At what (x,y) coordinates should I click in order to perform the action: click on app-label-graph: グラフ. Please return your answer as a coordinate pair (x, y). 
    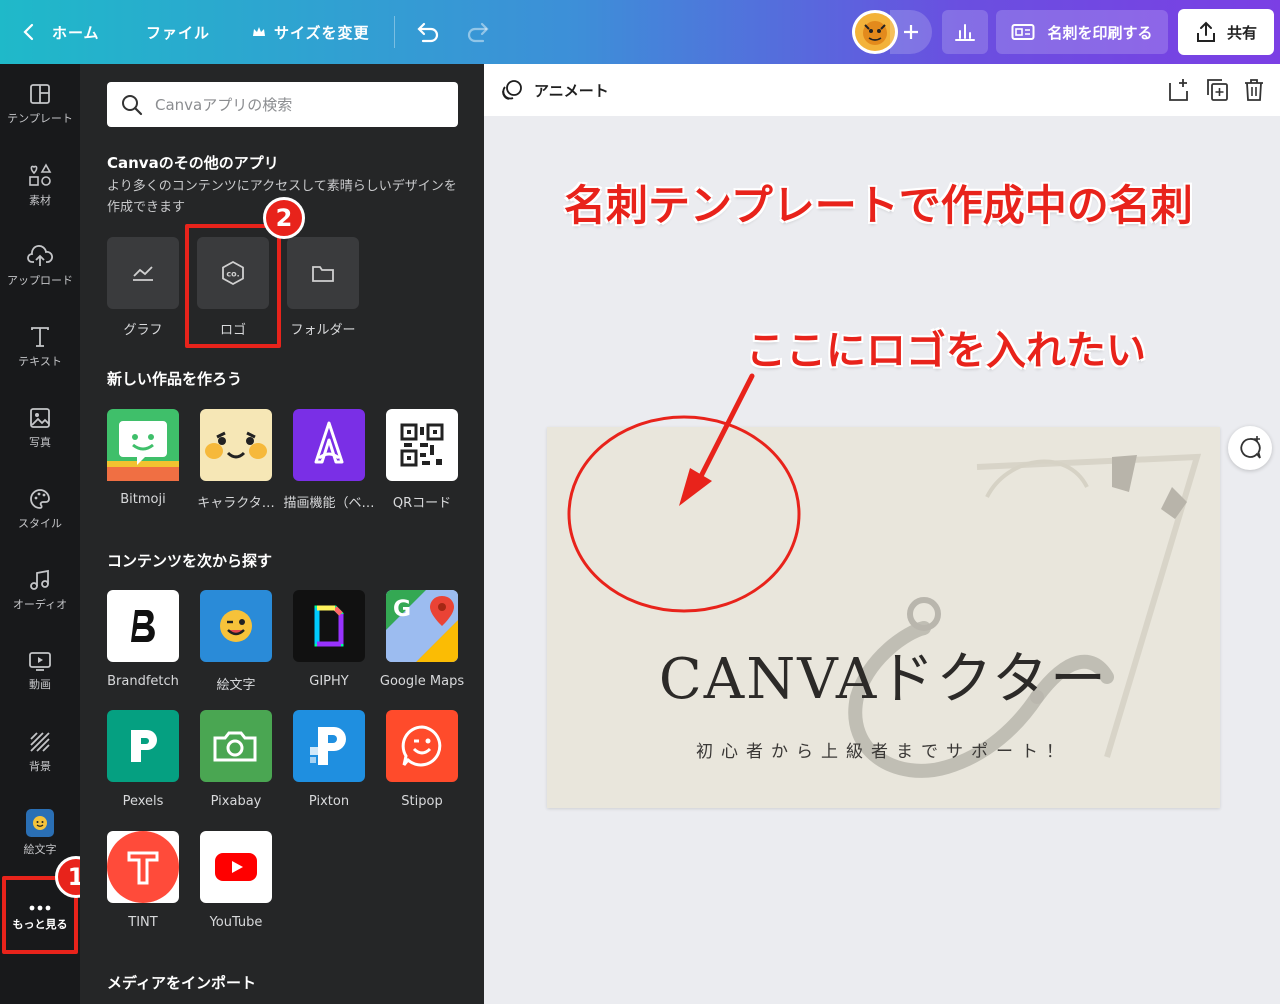
    Looking at the image, I should click on (143, 330).